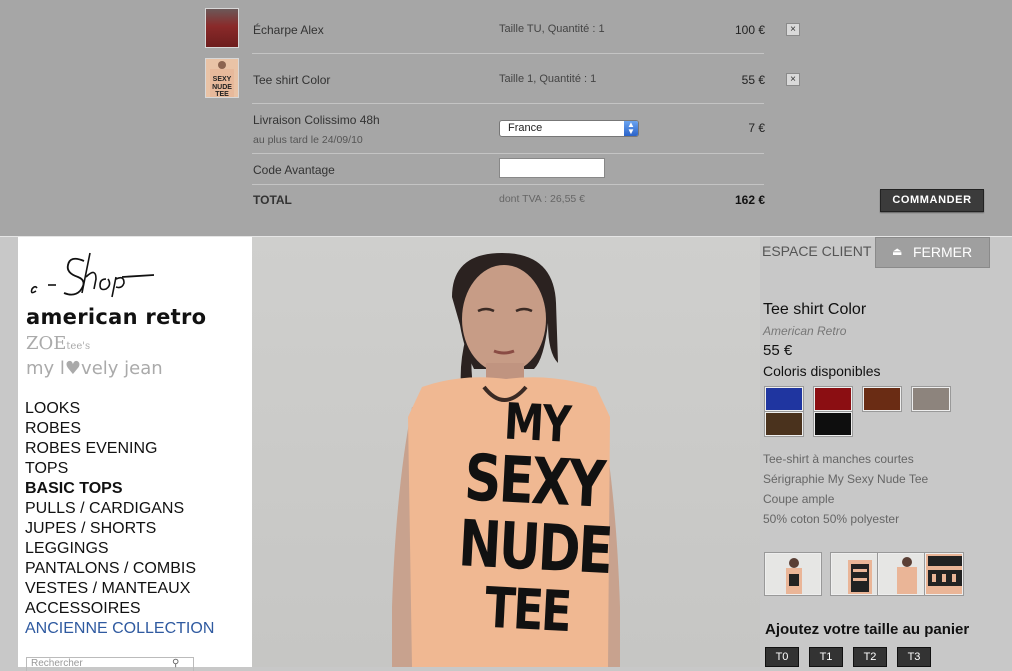 Image resolution: width=1012 pixels, height=671 pixels. Describe the element at coordinates (46, 343) in the screenshot. I see `brand-zoe-text: ZOE` at that location.